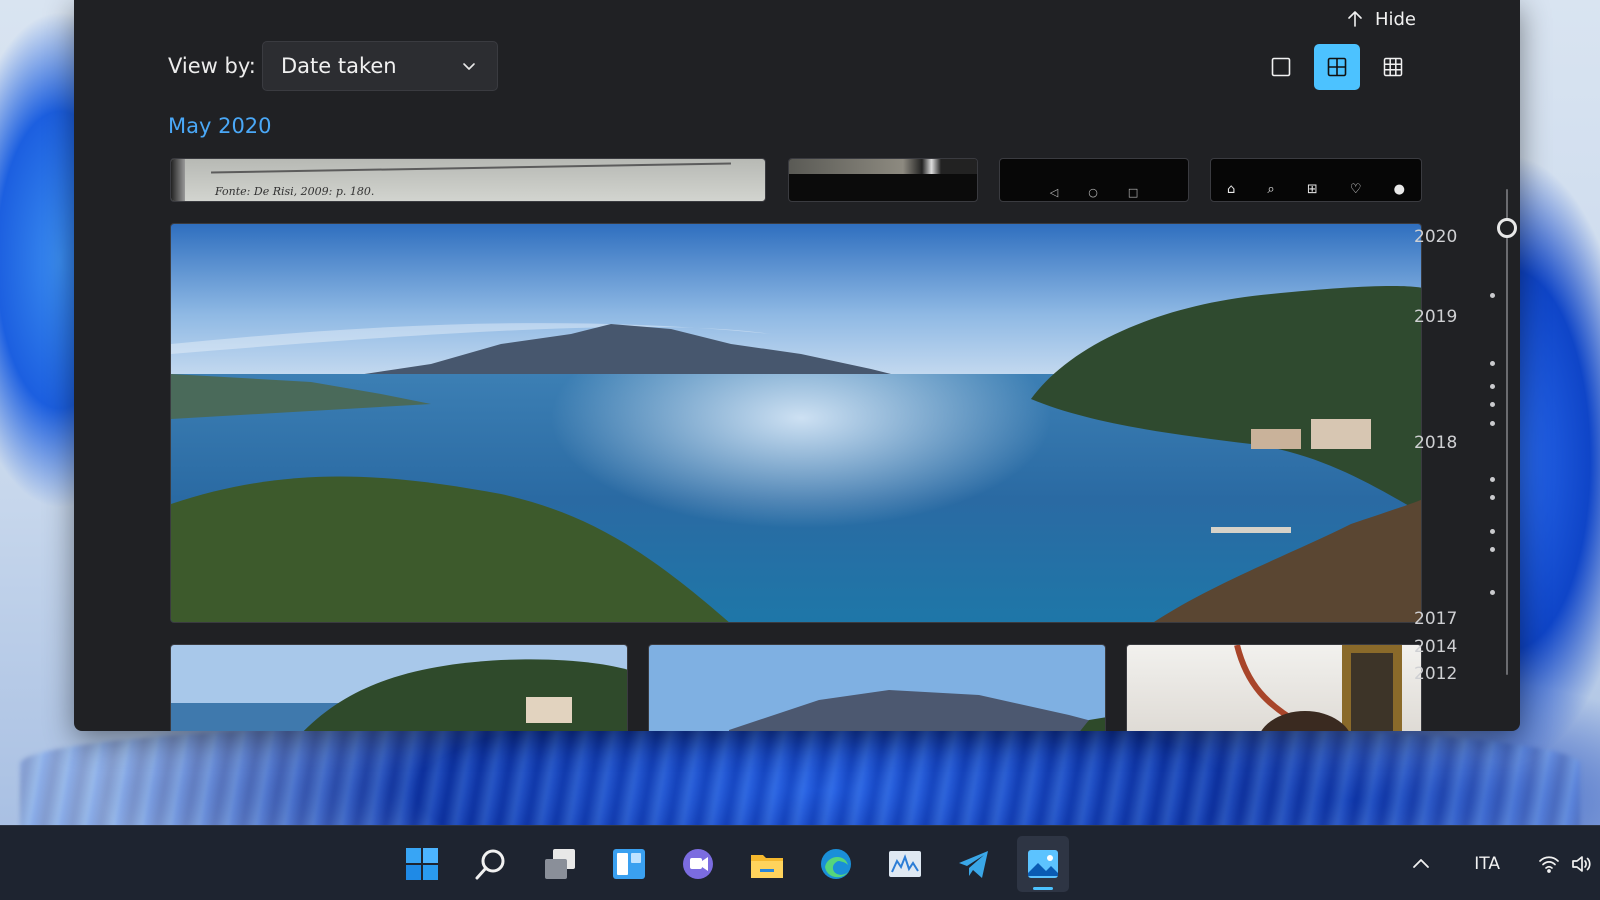 The height and width of the screenshot is (900, 1600). What do you see at coordinates (1271, 189) in the screenshot?
I see `search-icon: ⌕` at bounding box center [1271, 189].